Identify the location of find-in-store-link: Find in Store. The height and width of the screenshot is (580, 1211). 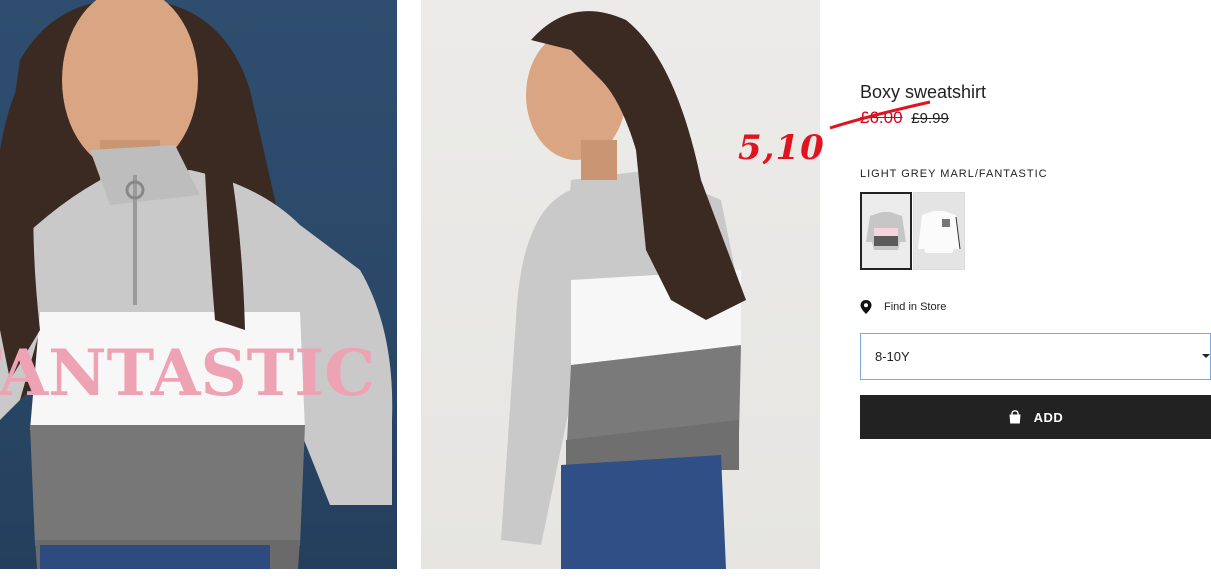
(903, 307).